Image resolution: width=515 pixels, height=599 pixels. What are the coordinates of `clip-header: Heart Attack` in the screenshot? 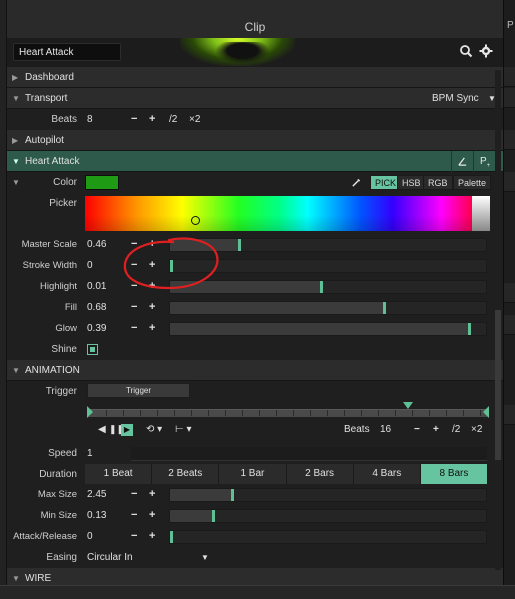 It's located at (255, 52).